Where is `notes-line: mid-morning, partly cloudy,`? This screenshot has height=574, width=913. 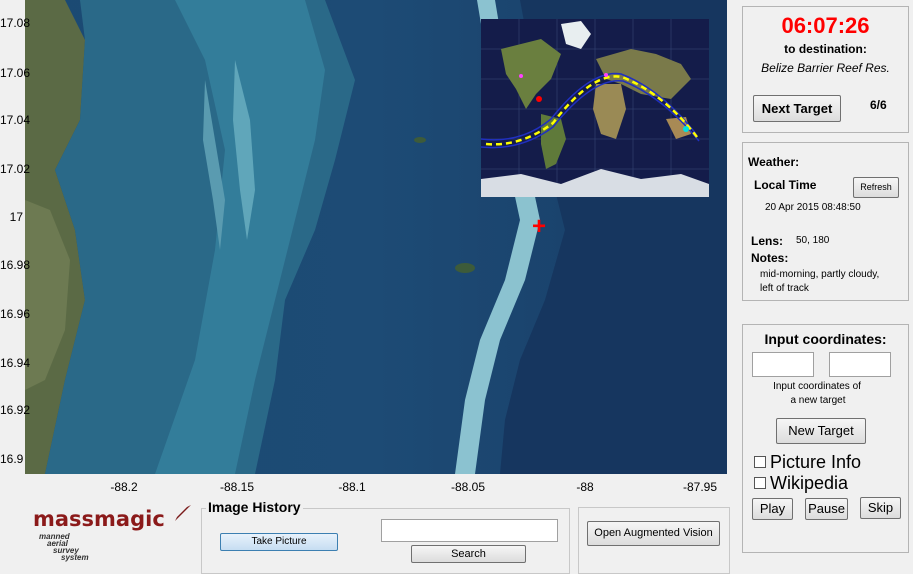
notes-line: mid-morning, partly cloudy, is located at coordinates (820, 274).